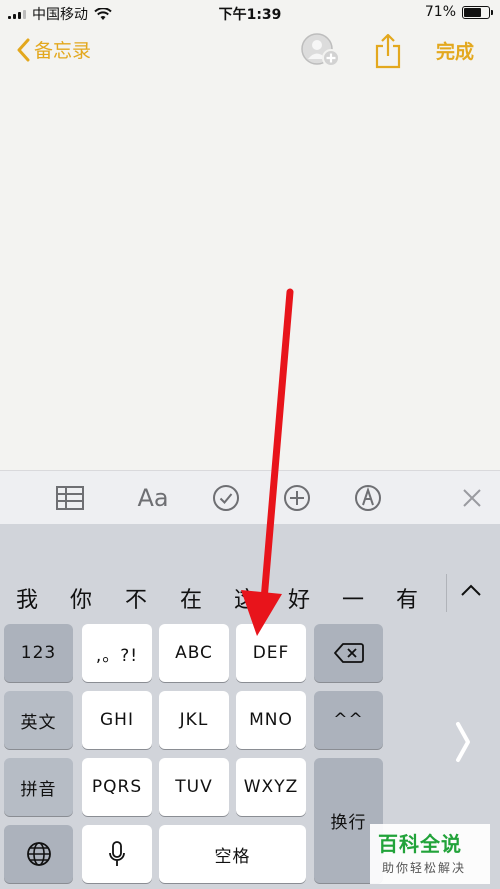 The image size is (500, 889). What do you see at coordinates (250, 51) in the screenshot?
I see `navigation-bar: 备忘录 完成` at bounding box center [250, 51].